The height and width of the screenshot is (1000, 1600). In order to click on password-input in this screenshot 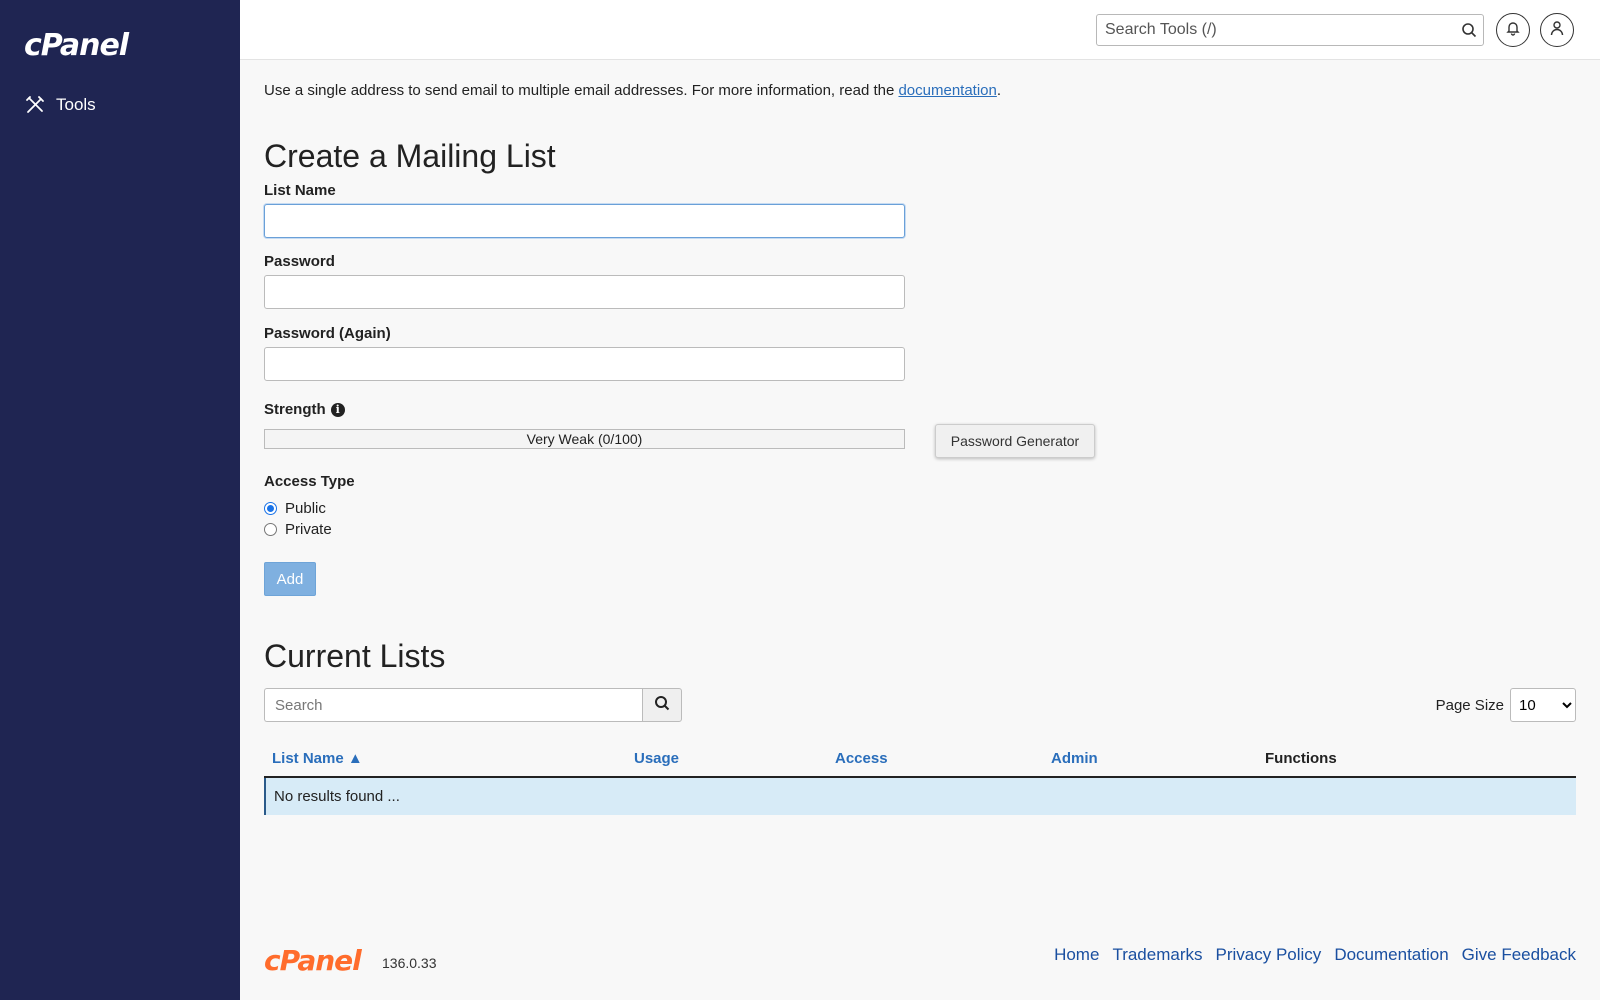, I will do `click(584, 292)`.